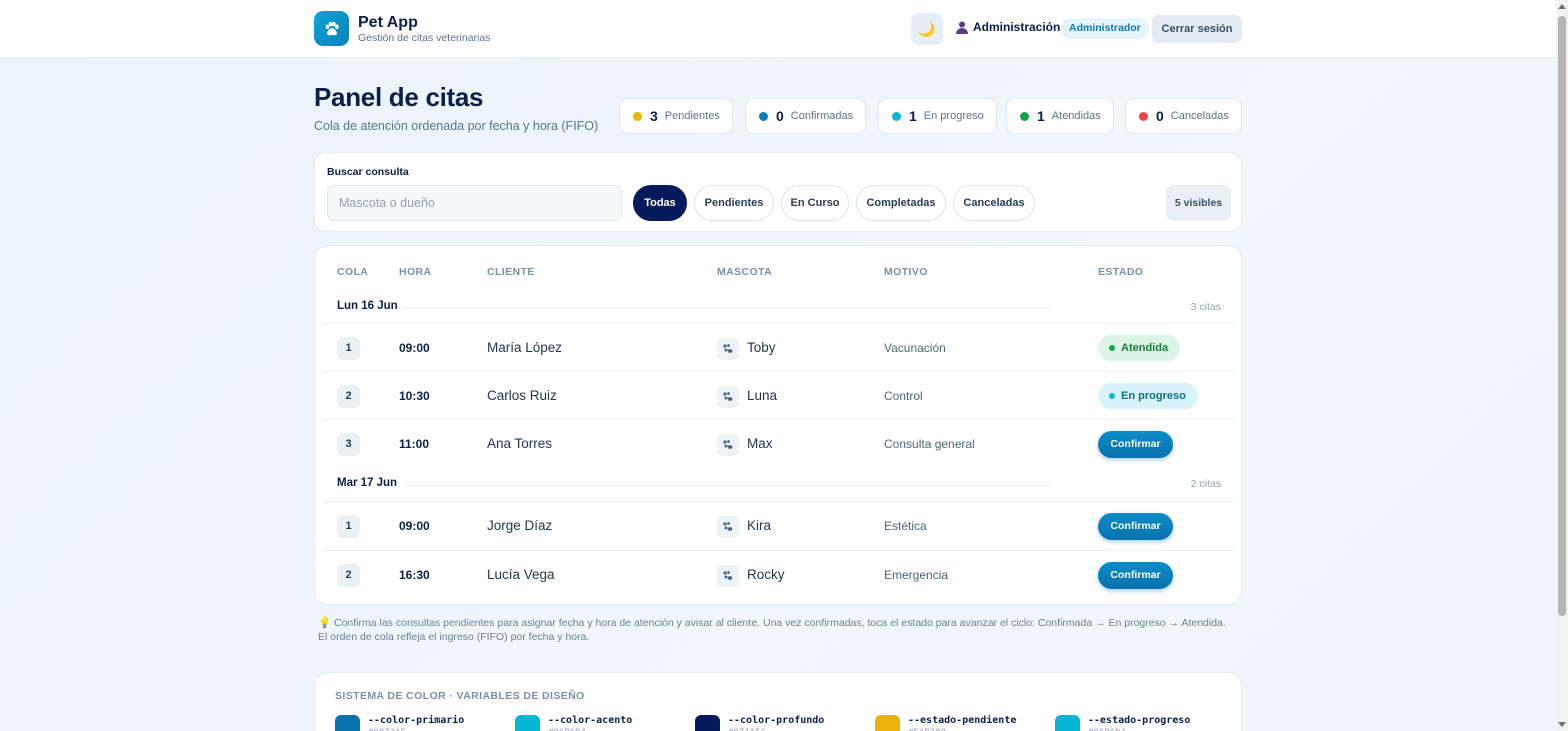  Describe the element at coordinates (521, 574) in the screenshot. I see `client-name: Lucía Vega` at that location.